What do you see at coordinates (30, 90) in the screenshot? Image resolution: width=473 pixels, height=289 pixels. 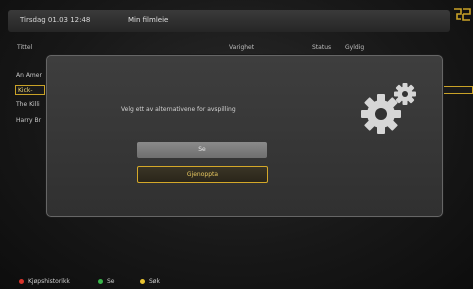 I see `list-item-selected: Kick-Ass` at bounding box center [30, 90].